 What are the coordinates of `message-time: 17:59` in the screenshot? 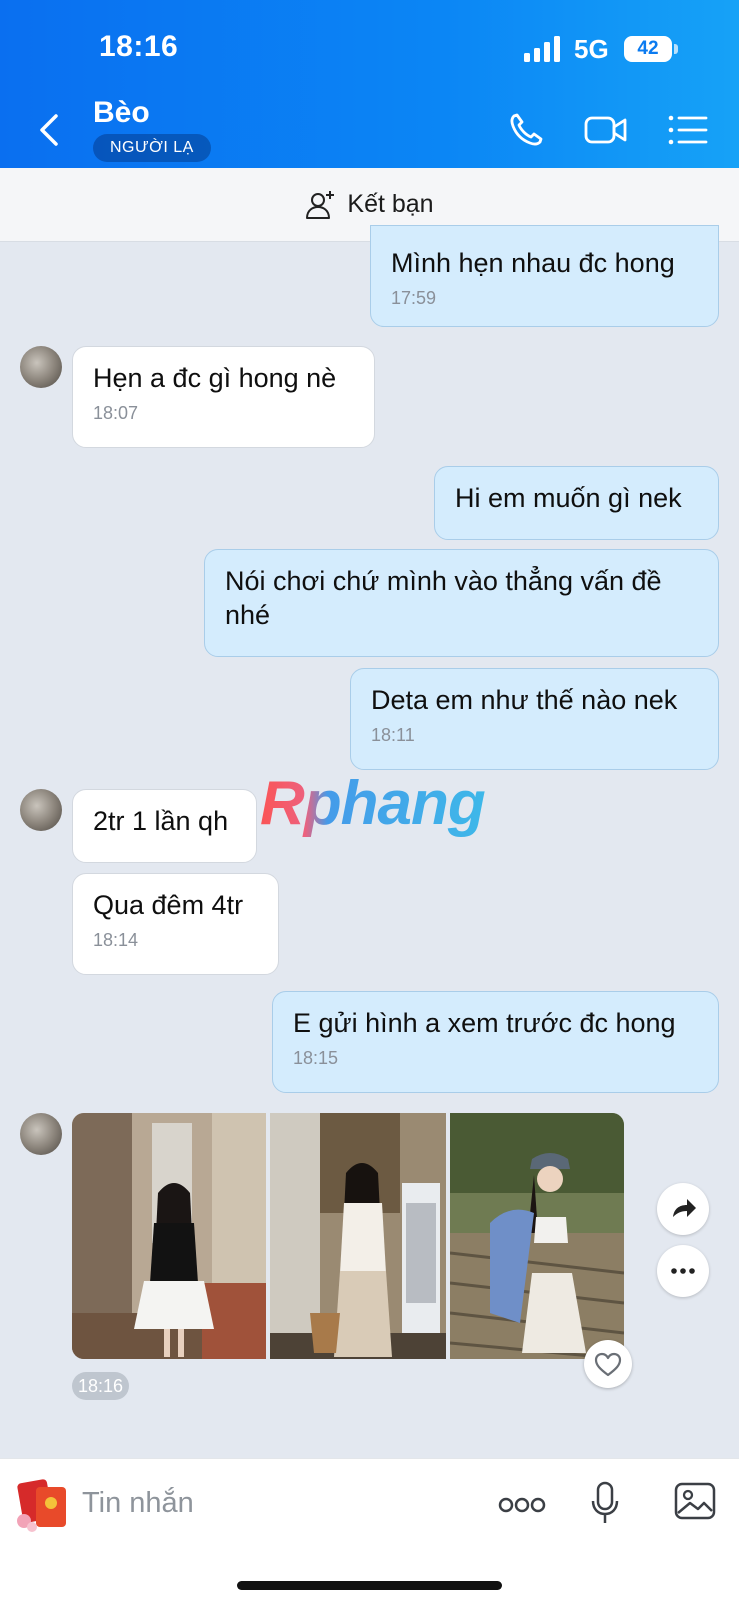 It's located at (414, 298).